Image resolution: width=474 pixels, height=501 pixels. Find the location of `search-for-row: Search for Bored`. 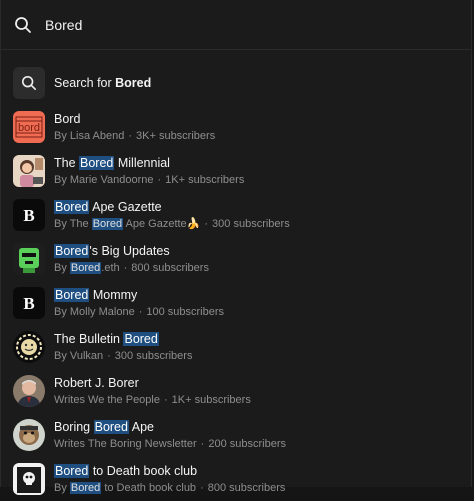

search-for-row: Search for Bored is located at coordinates (236, 83).